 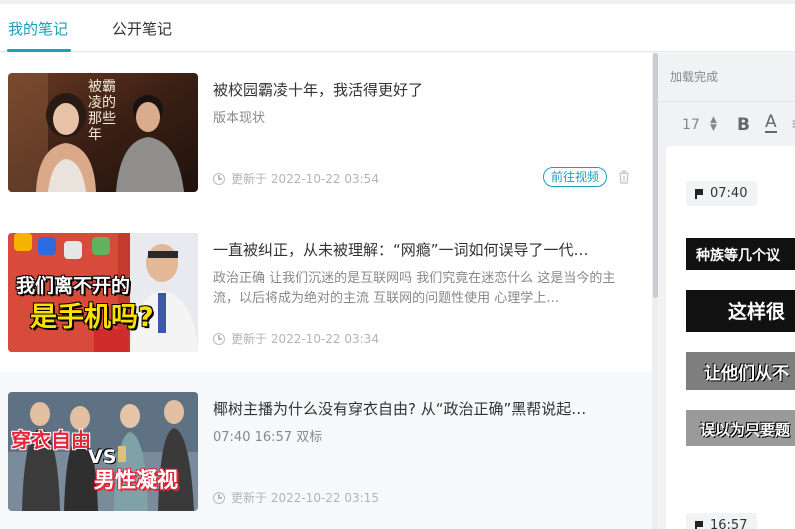 I want to click on screenshot-subtitle: 让他们从不, so click(x=746, y=374).